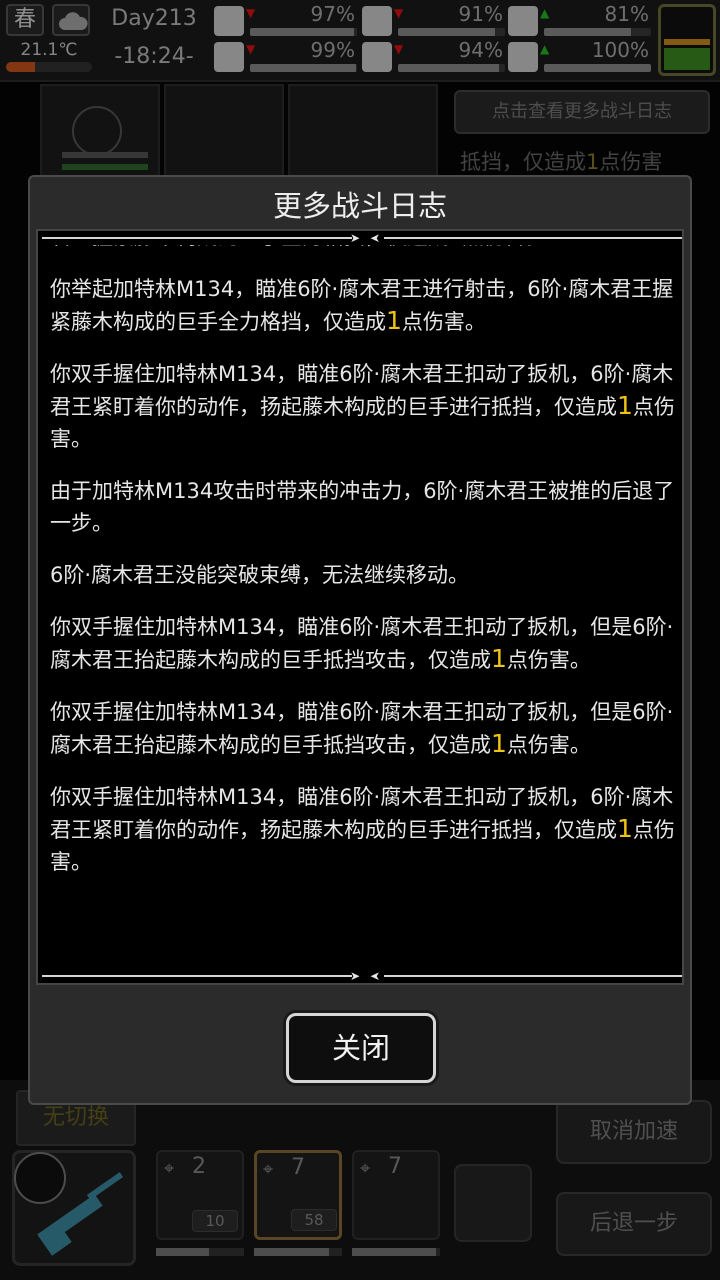 The height and width of the screenshot is (1280, 720). What do you see at coordinates (359, 206) in the screenshot?
I see `dialog-title: 更多战斗日志` at bounding box center [359, 206].